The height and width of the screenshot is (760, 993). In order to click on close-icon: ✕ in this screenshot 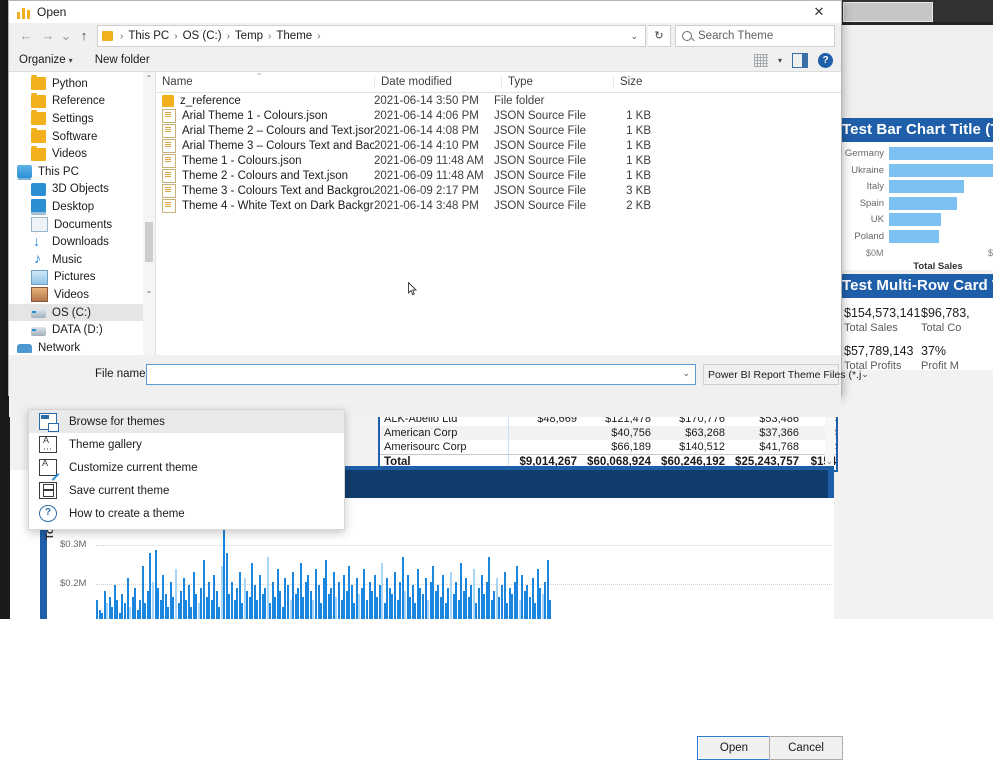, I will do `click(819, 12)`.